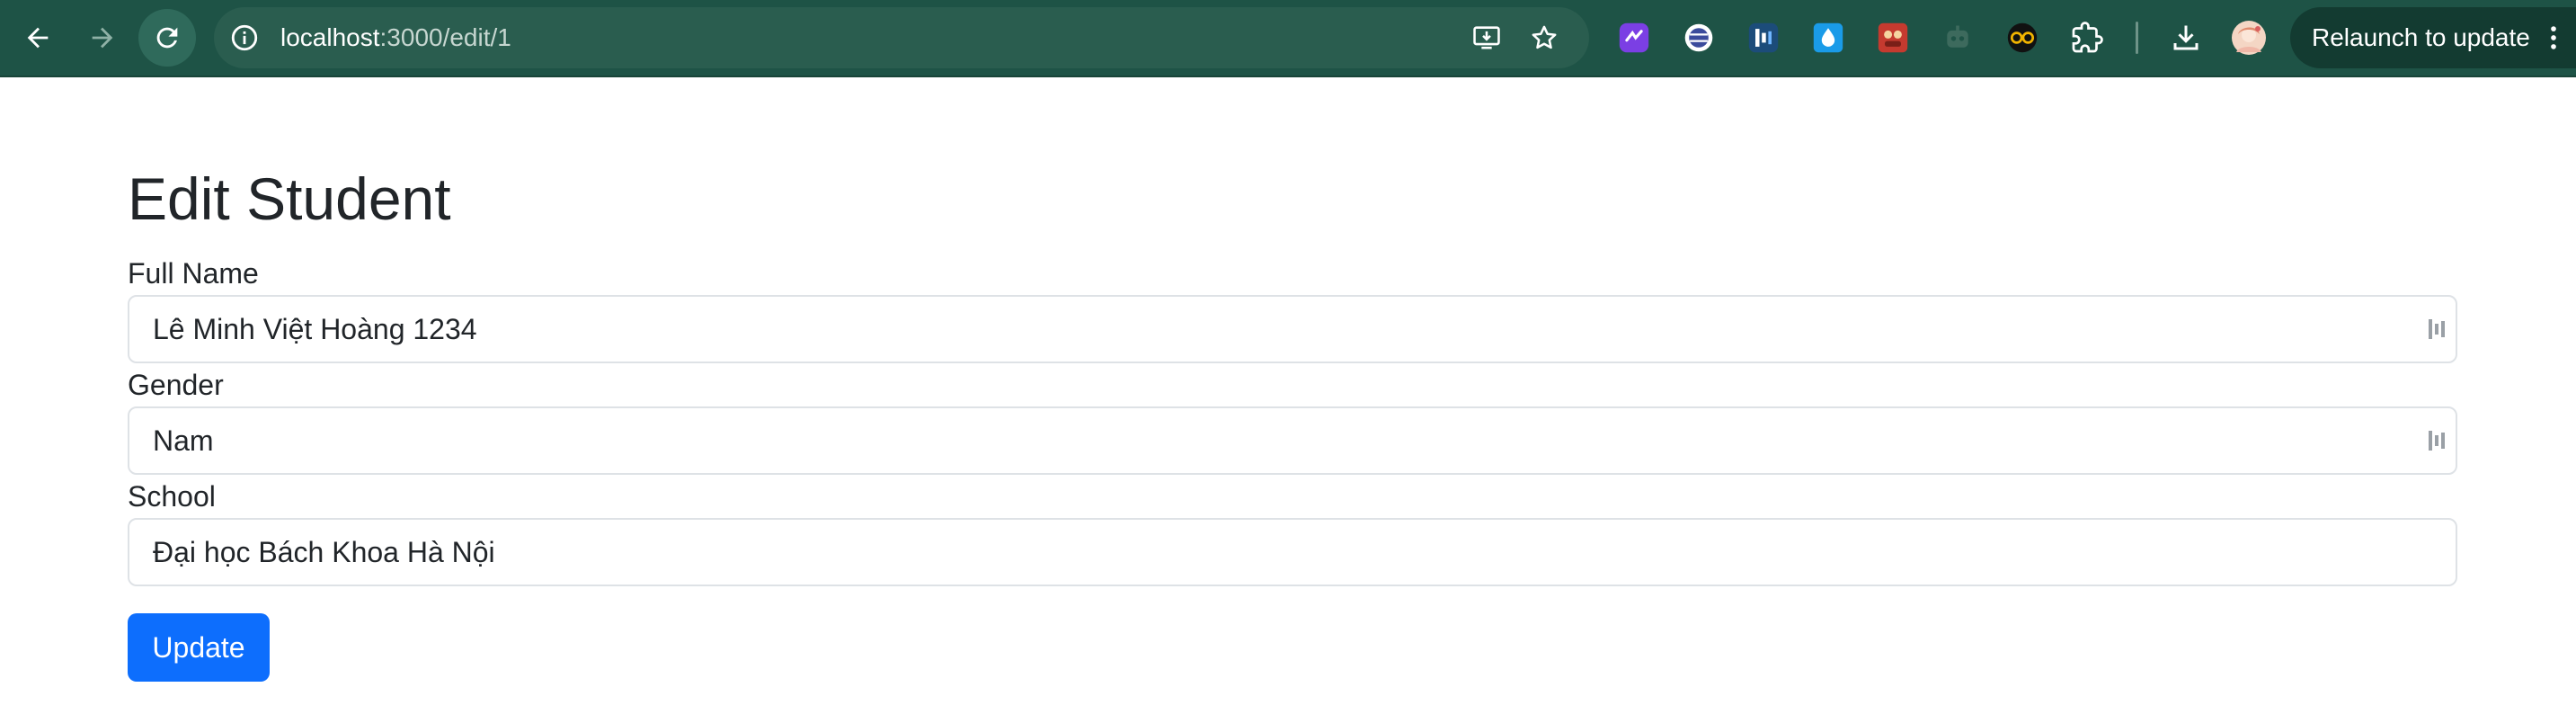 This screenshot has width=2576, height=723. I want to click on extension-bars-icon, so click(1763, 38).